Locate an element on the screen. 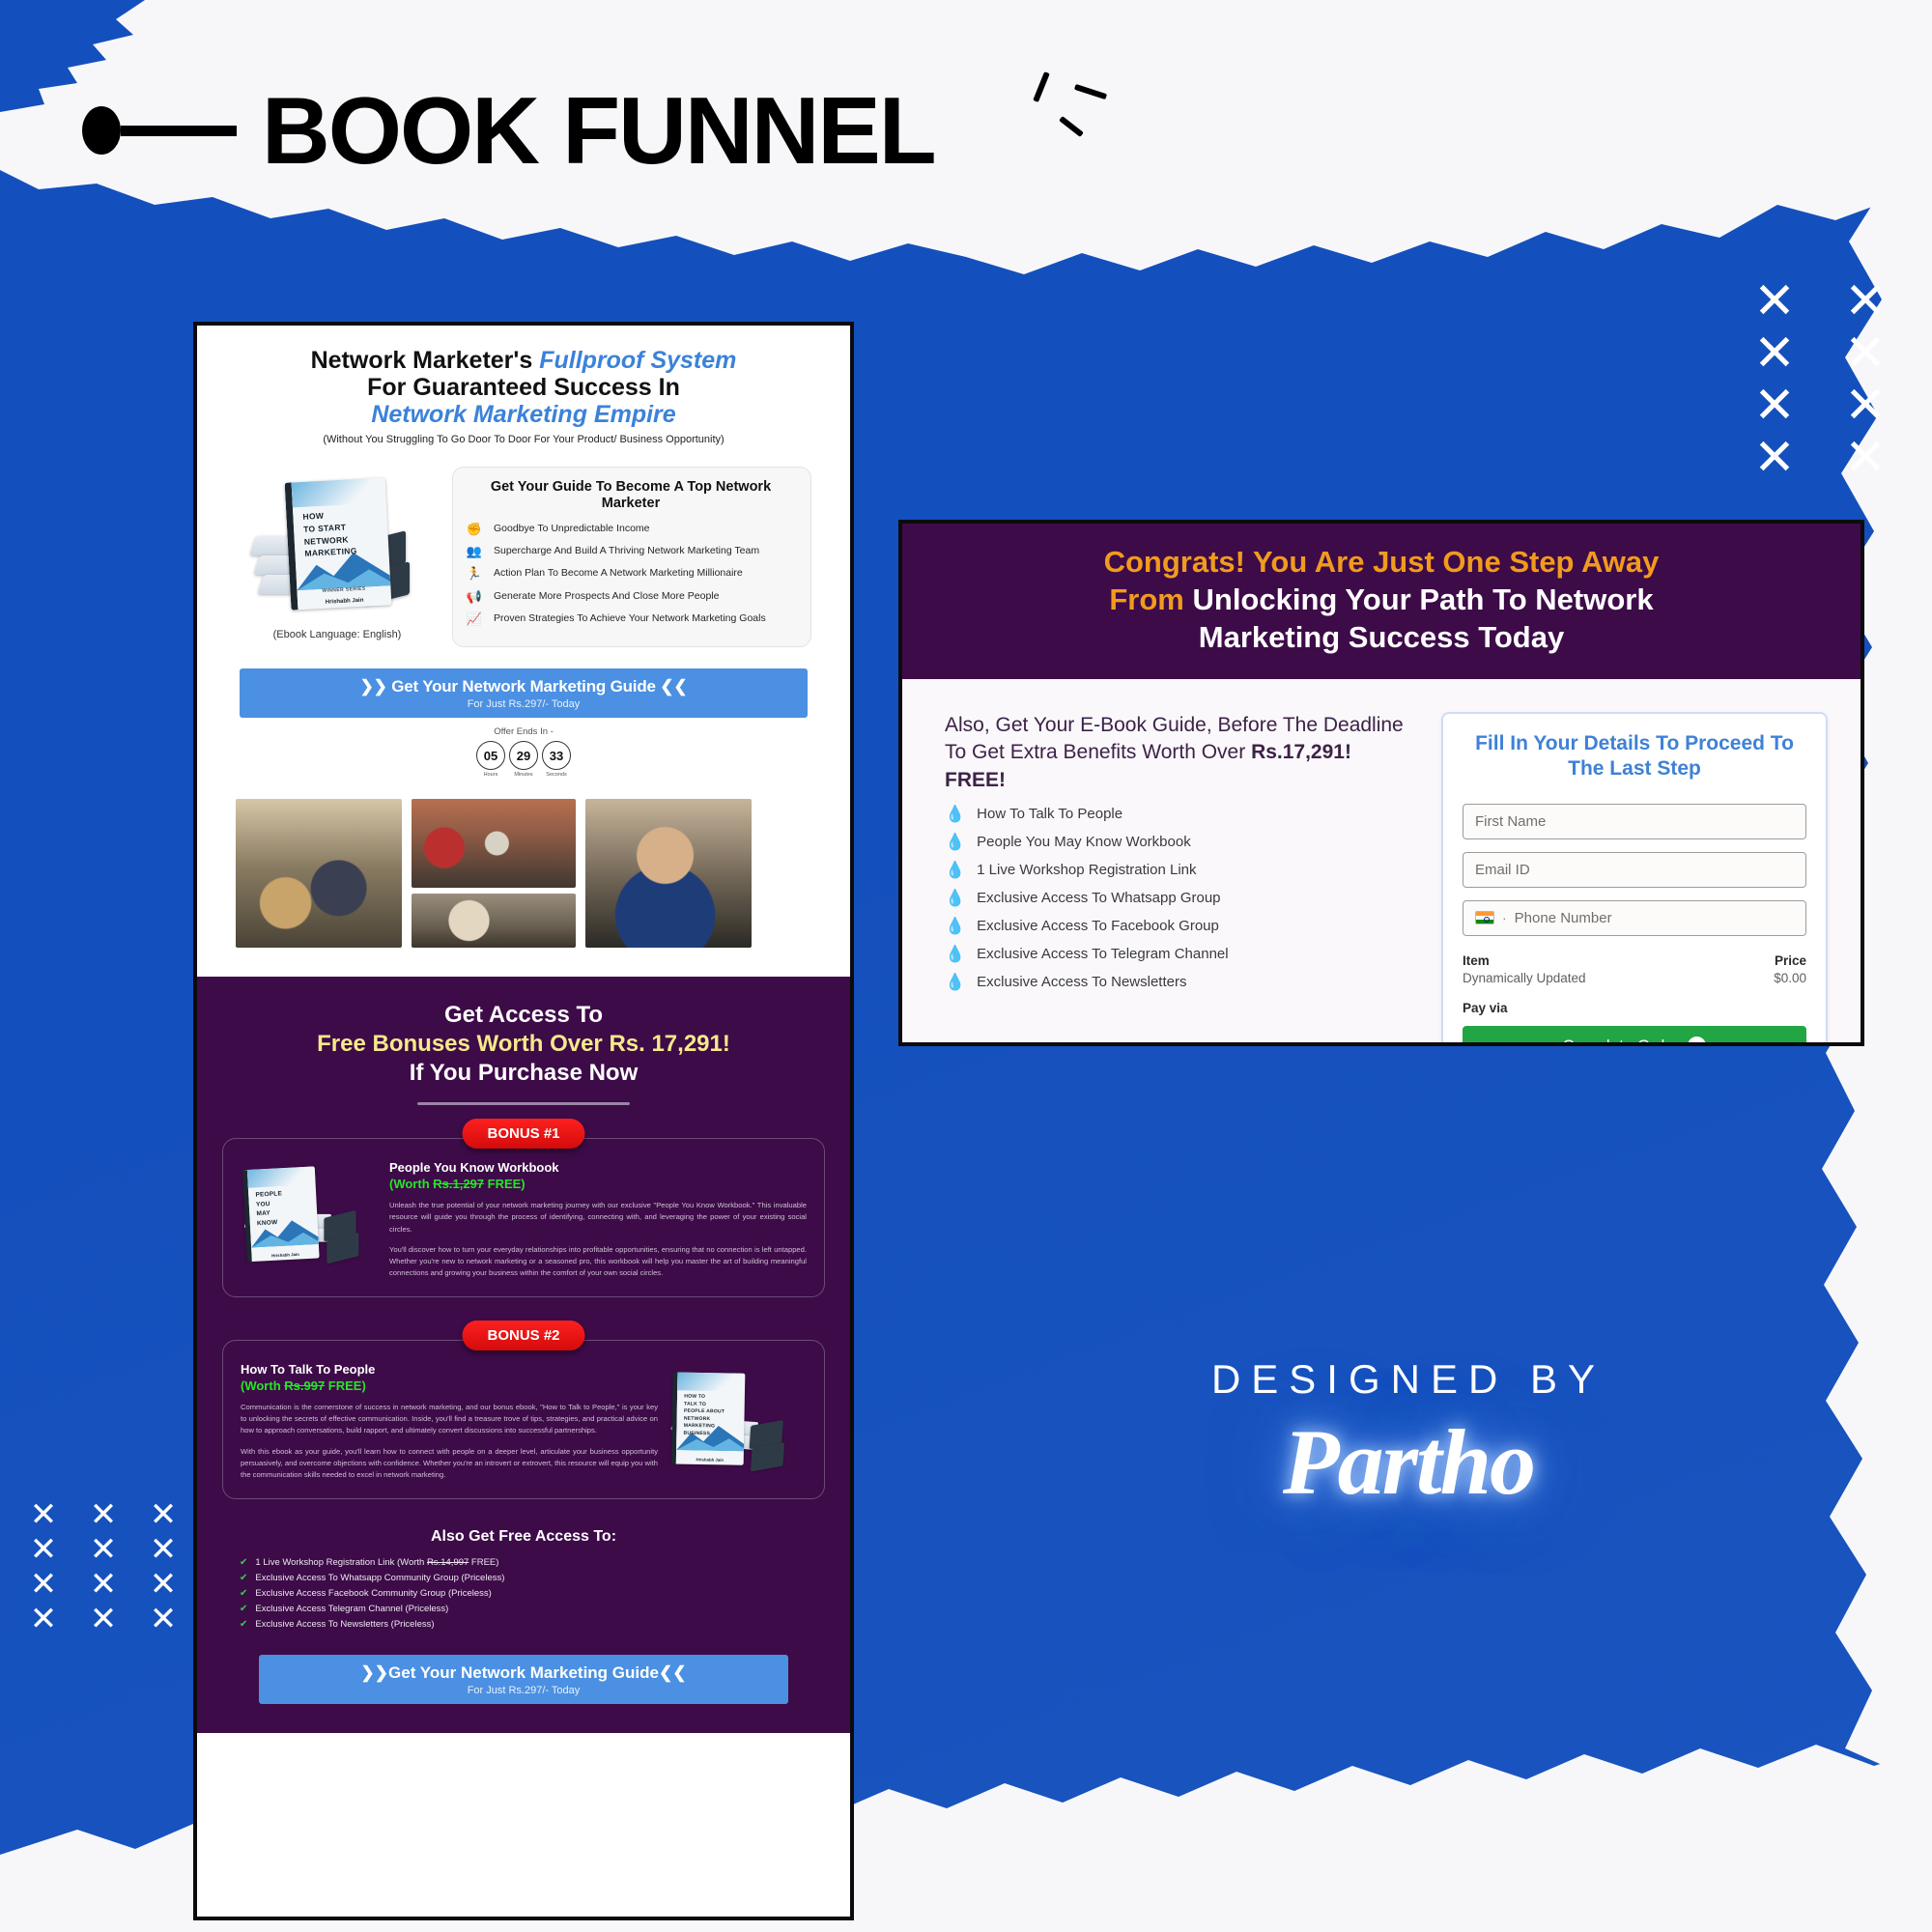  testimonial-photo-gallery is located at coordinates (523, 874).